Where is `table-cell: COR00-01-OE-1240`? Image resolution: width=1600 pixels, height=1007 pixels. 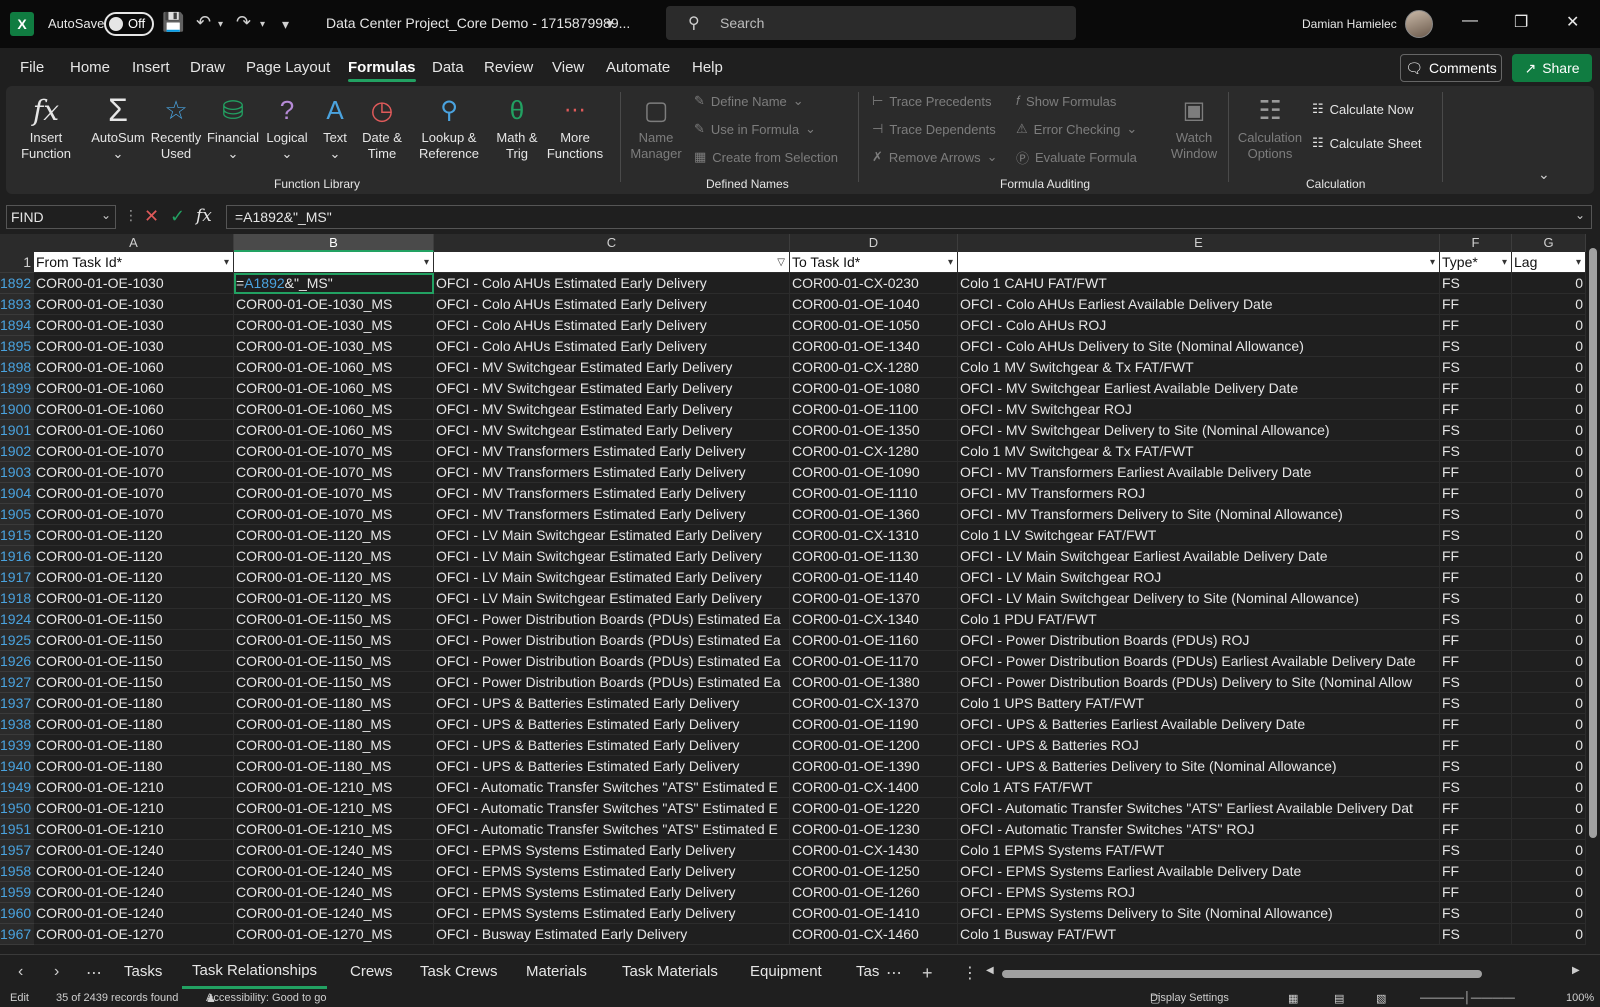
table-cell: COR00-01-OE-1240 is located at coordinates (134, 913).